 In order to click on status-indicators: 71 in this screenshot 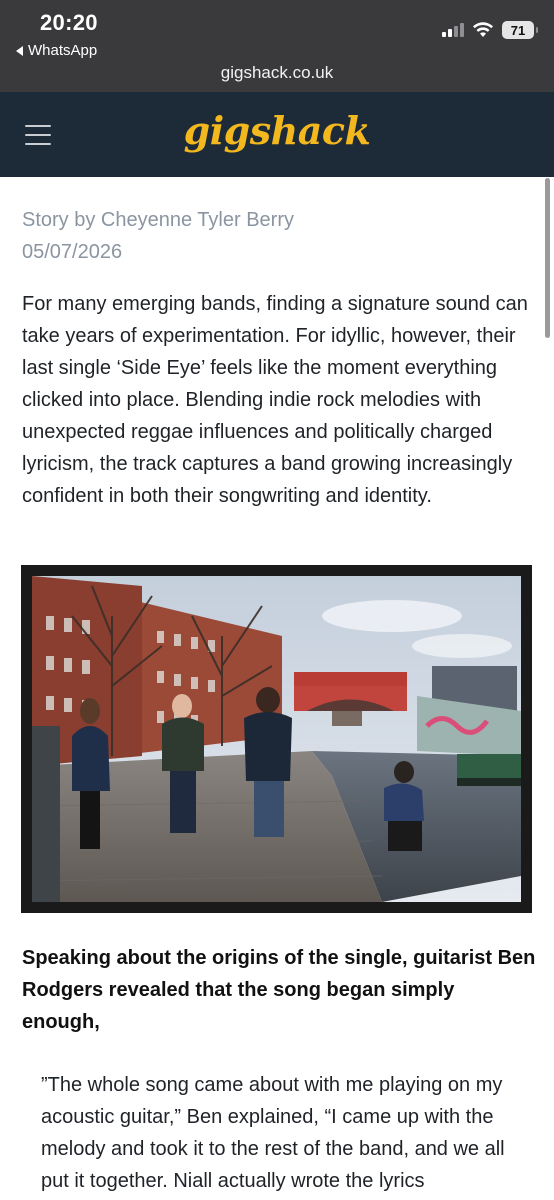, I will do `click(490, 30)`.